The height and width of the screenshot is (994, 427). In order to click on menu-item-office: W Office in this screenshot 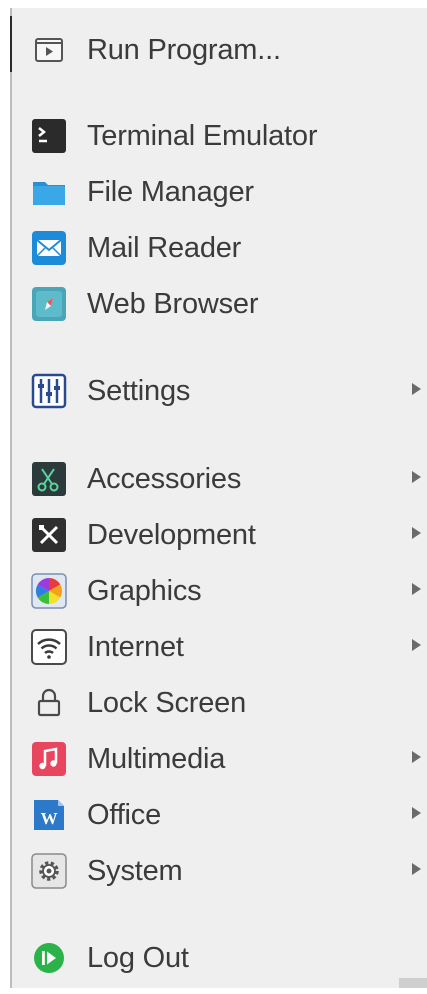, I will do `click(219, 812)`.